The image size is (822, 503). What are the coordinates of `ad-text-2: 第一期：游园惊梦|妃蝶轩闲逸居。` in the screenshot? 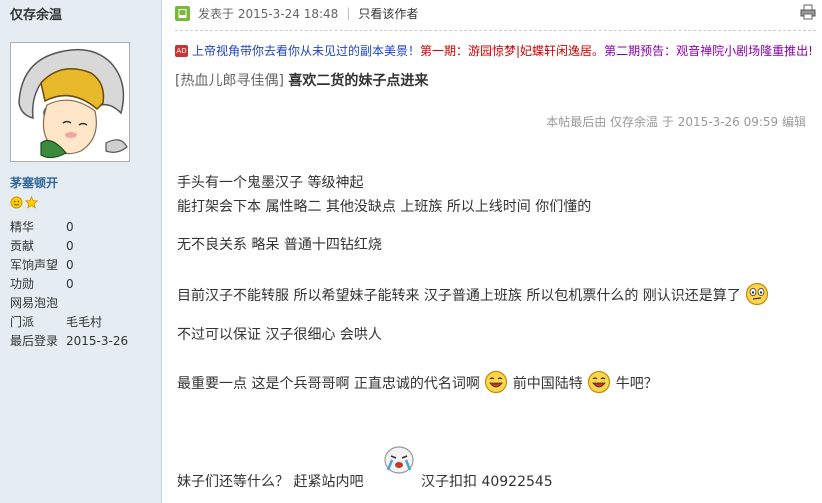 It's located at (512, 50).